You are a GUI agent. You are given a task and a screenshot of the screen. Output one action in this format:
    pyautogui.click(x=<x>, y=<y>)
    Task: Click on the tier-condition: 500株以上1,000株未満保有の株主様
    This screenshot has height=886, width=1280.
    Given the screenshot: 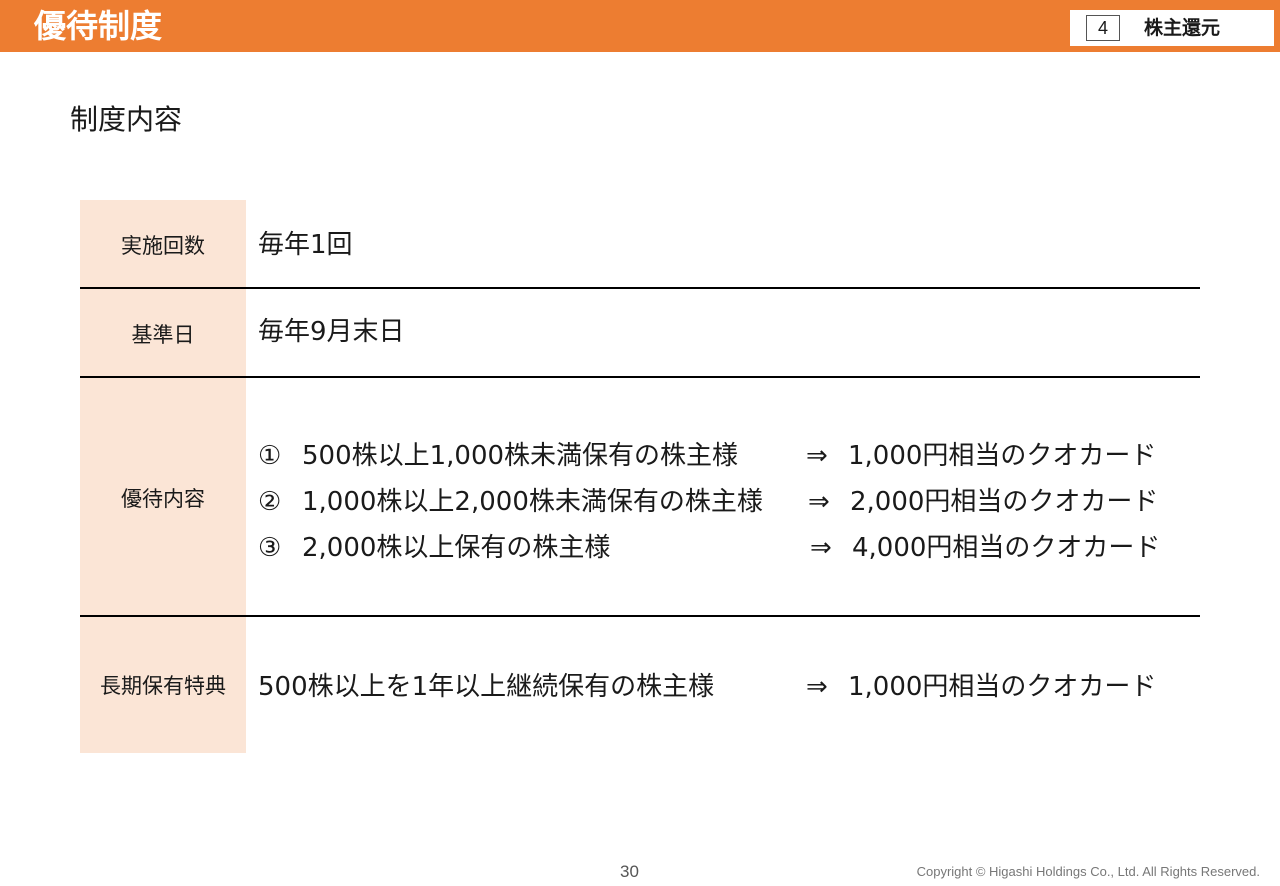 What is the action you would take?
    pyautogui.click(x=520, y=456)
    